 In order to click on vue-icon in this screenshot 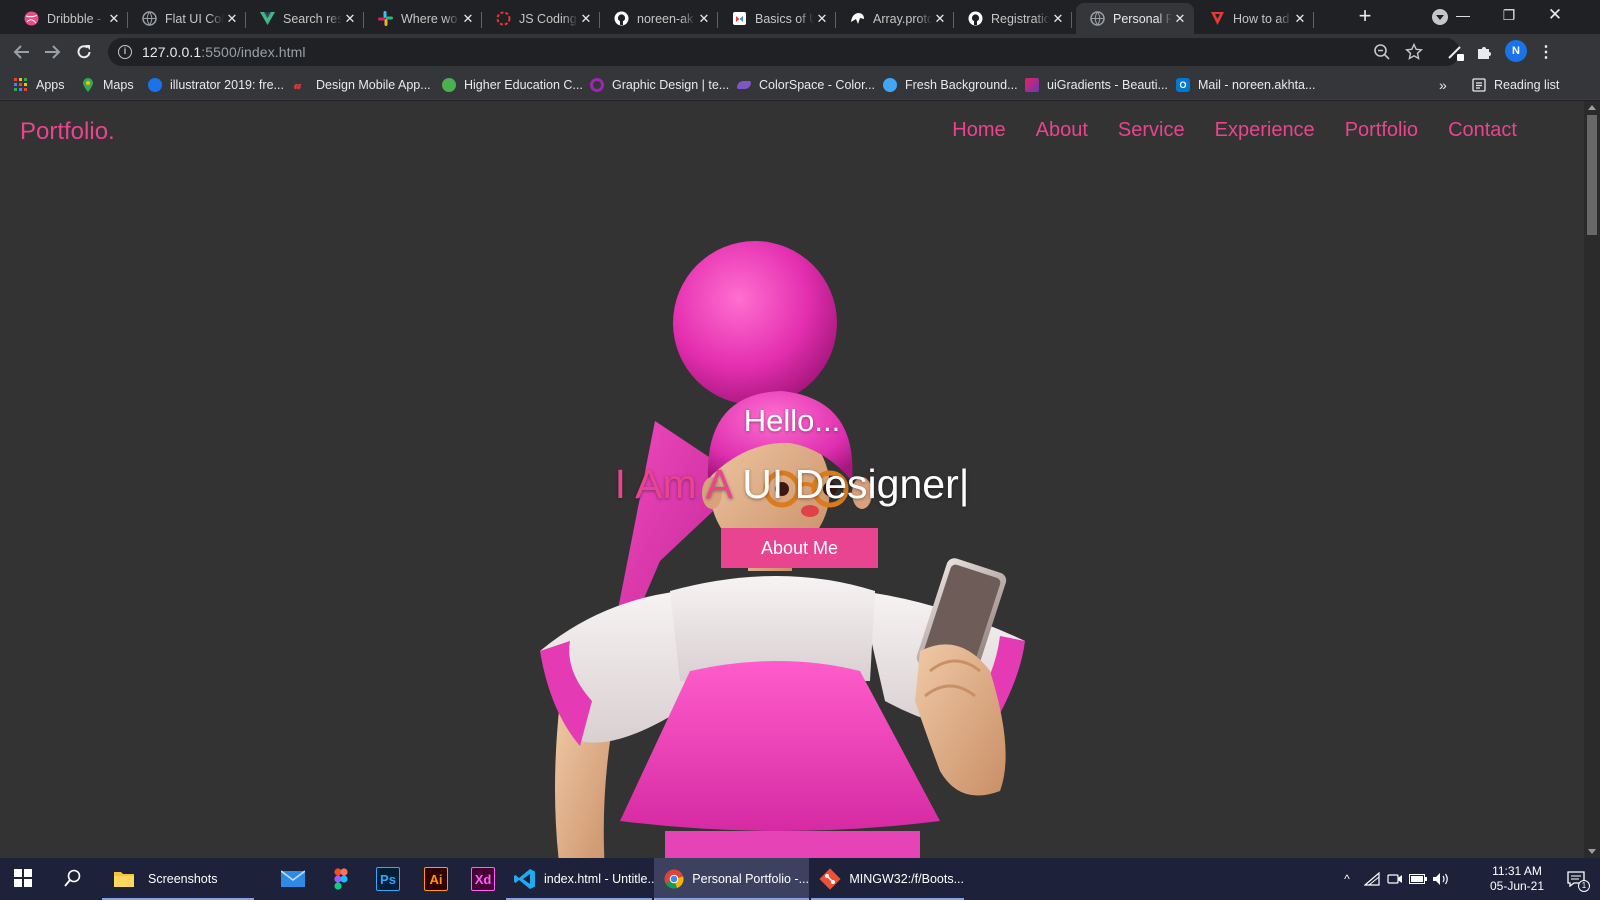, I will do `click(267, 18)`.